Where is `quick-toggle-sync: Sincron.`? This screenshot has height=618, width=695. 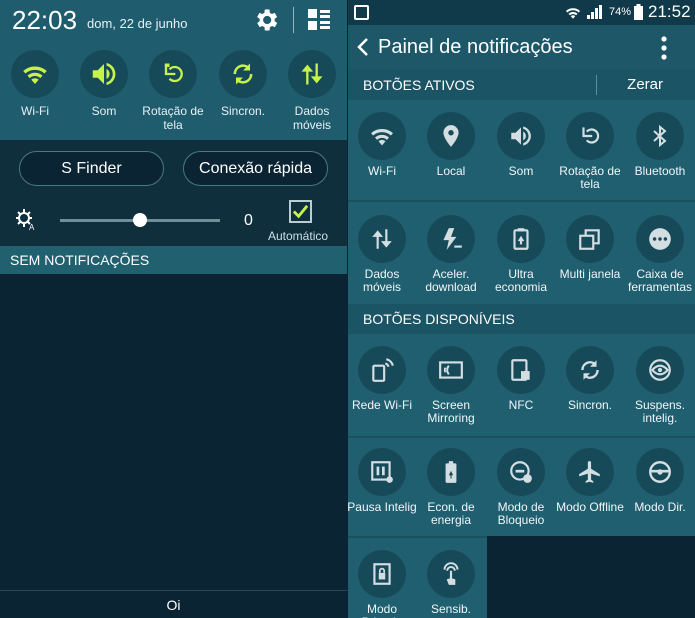 quick-toggle-sync: Sincron. is located at coordinates (243, 84).